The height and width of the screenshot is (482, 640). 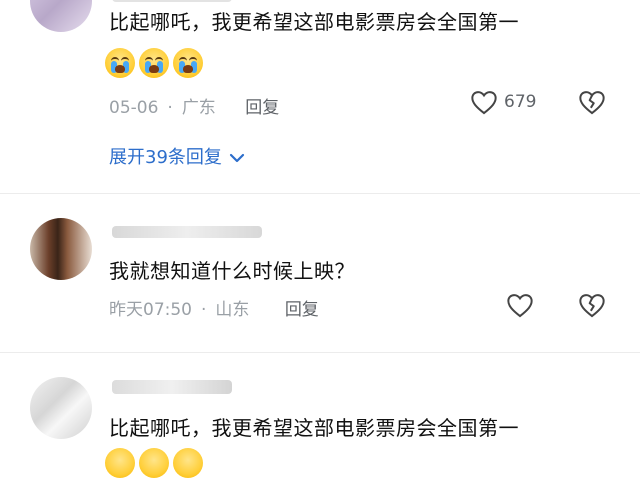 What do you see at coordinates (134, 108) in the screenshot?
I see `comment-date: 05-06` at bounding box center [134, 108].